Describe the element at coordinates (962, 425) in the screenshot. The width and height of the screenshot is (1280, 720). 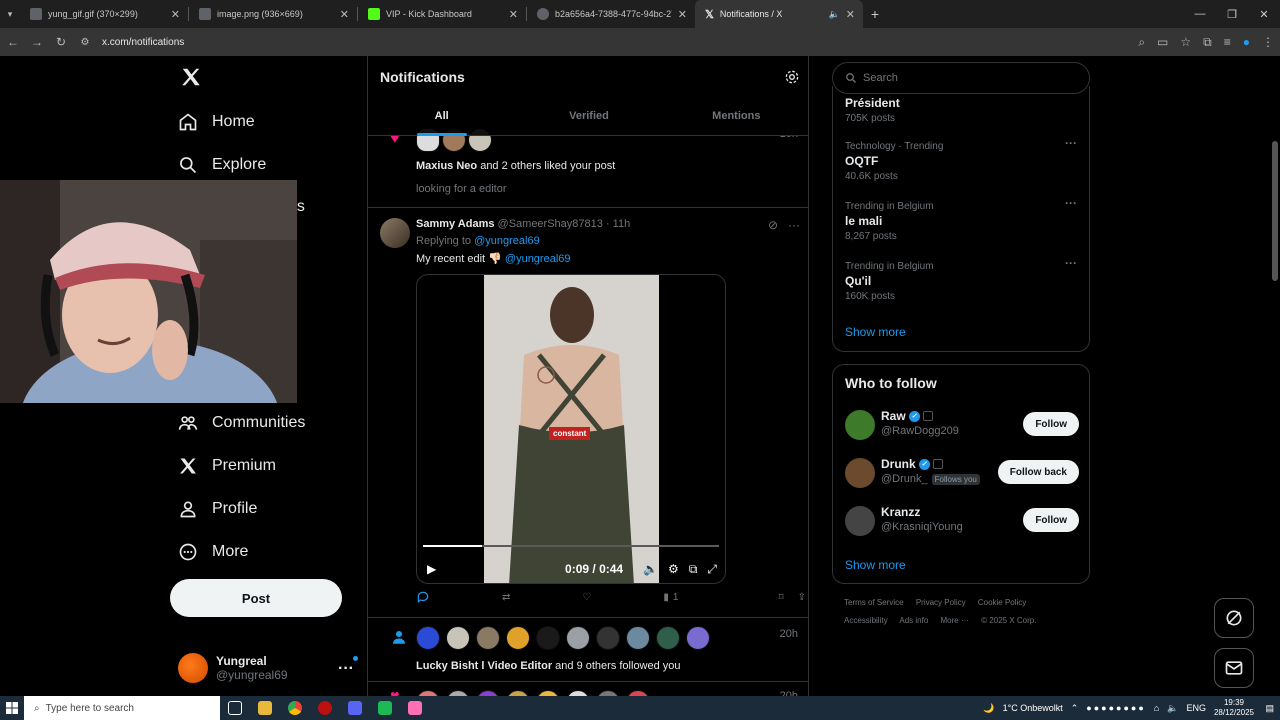
I see `follow-suggestion: Raw ✓ @RawDogg209 Follow` at that location.